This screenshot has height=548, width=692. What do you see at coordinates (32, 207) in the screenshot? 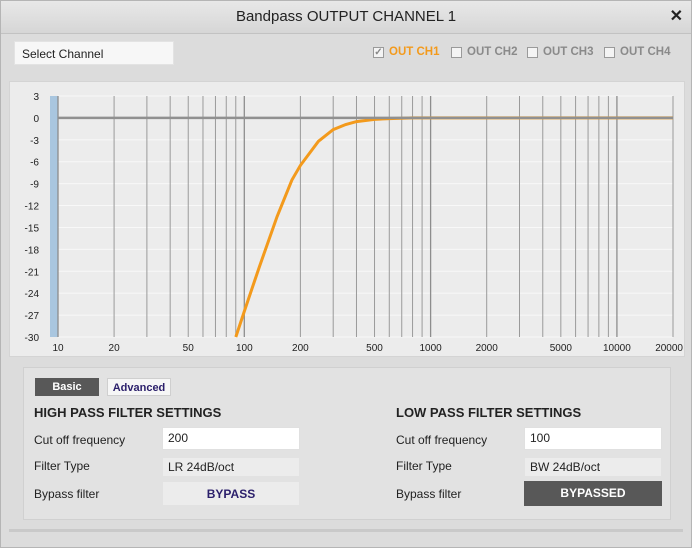
I see `y-tick-label: -12` at bounding box center [32, 207].